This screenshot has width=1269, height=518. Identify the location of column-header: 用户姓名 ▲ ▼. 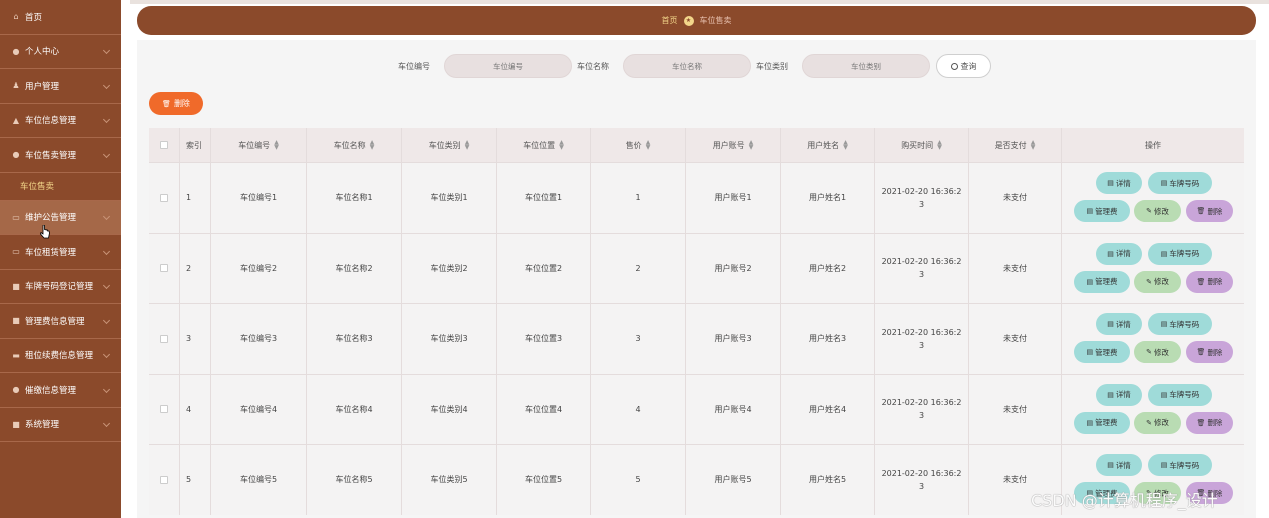
(828, 145).